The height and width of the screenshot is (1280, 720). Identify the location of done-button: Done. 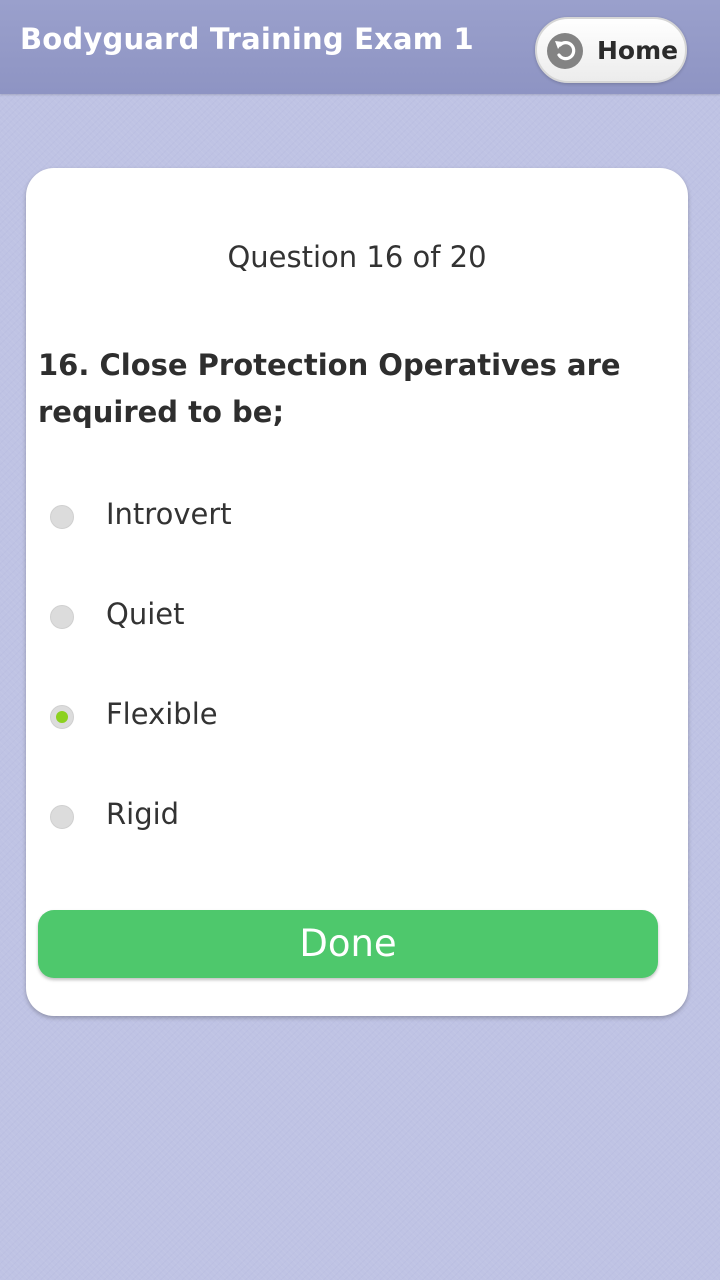
(348, 944).